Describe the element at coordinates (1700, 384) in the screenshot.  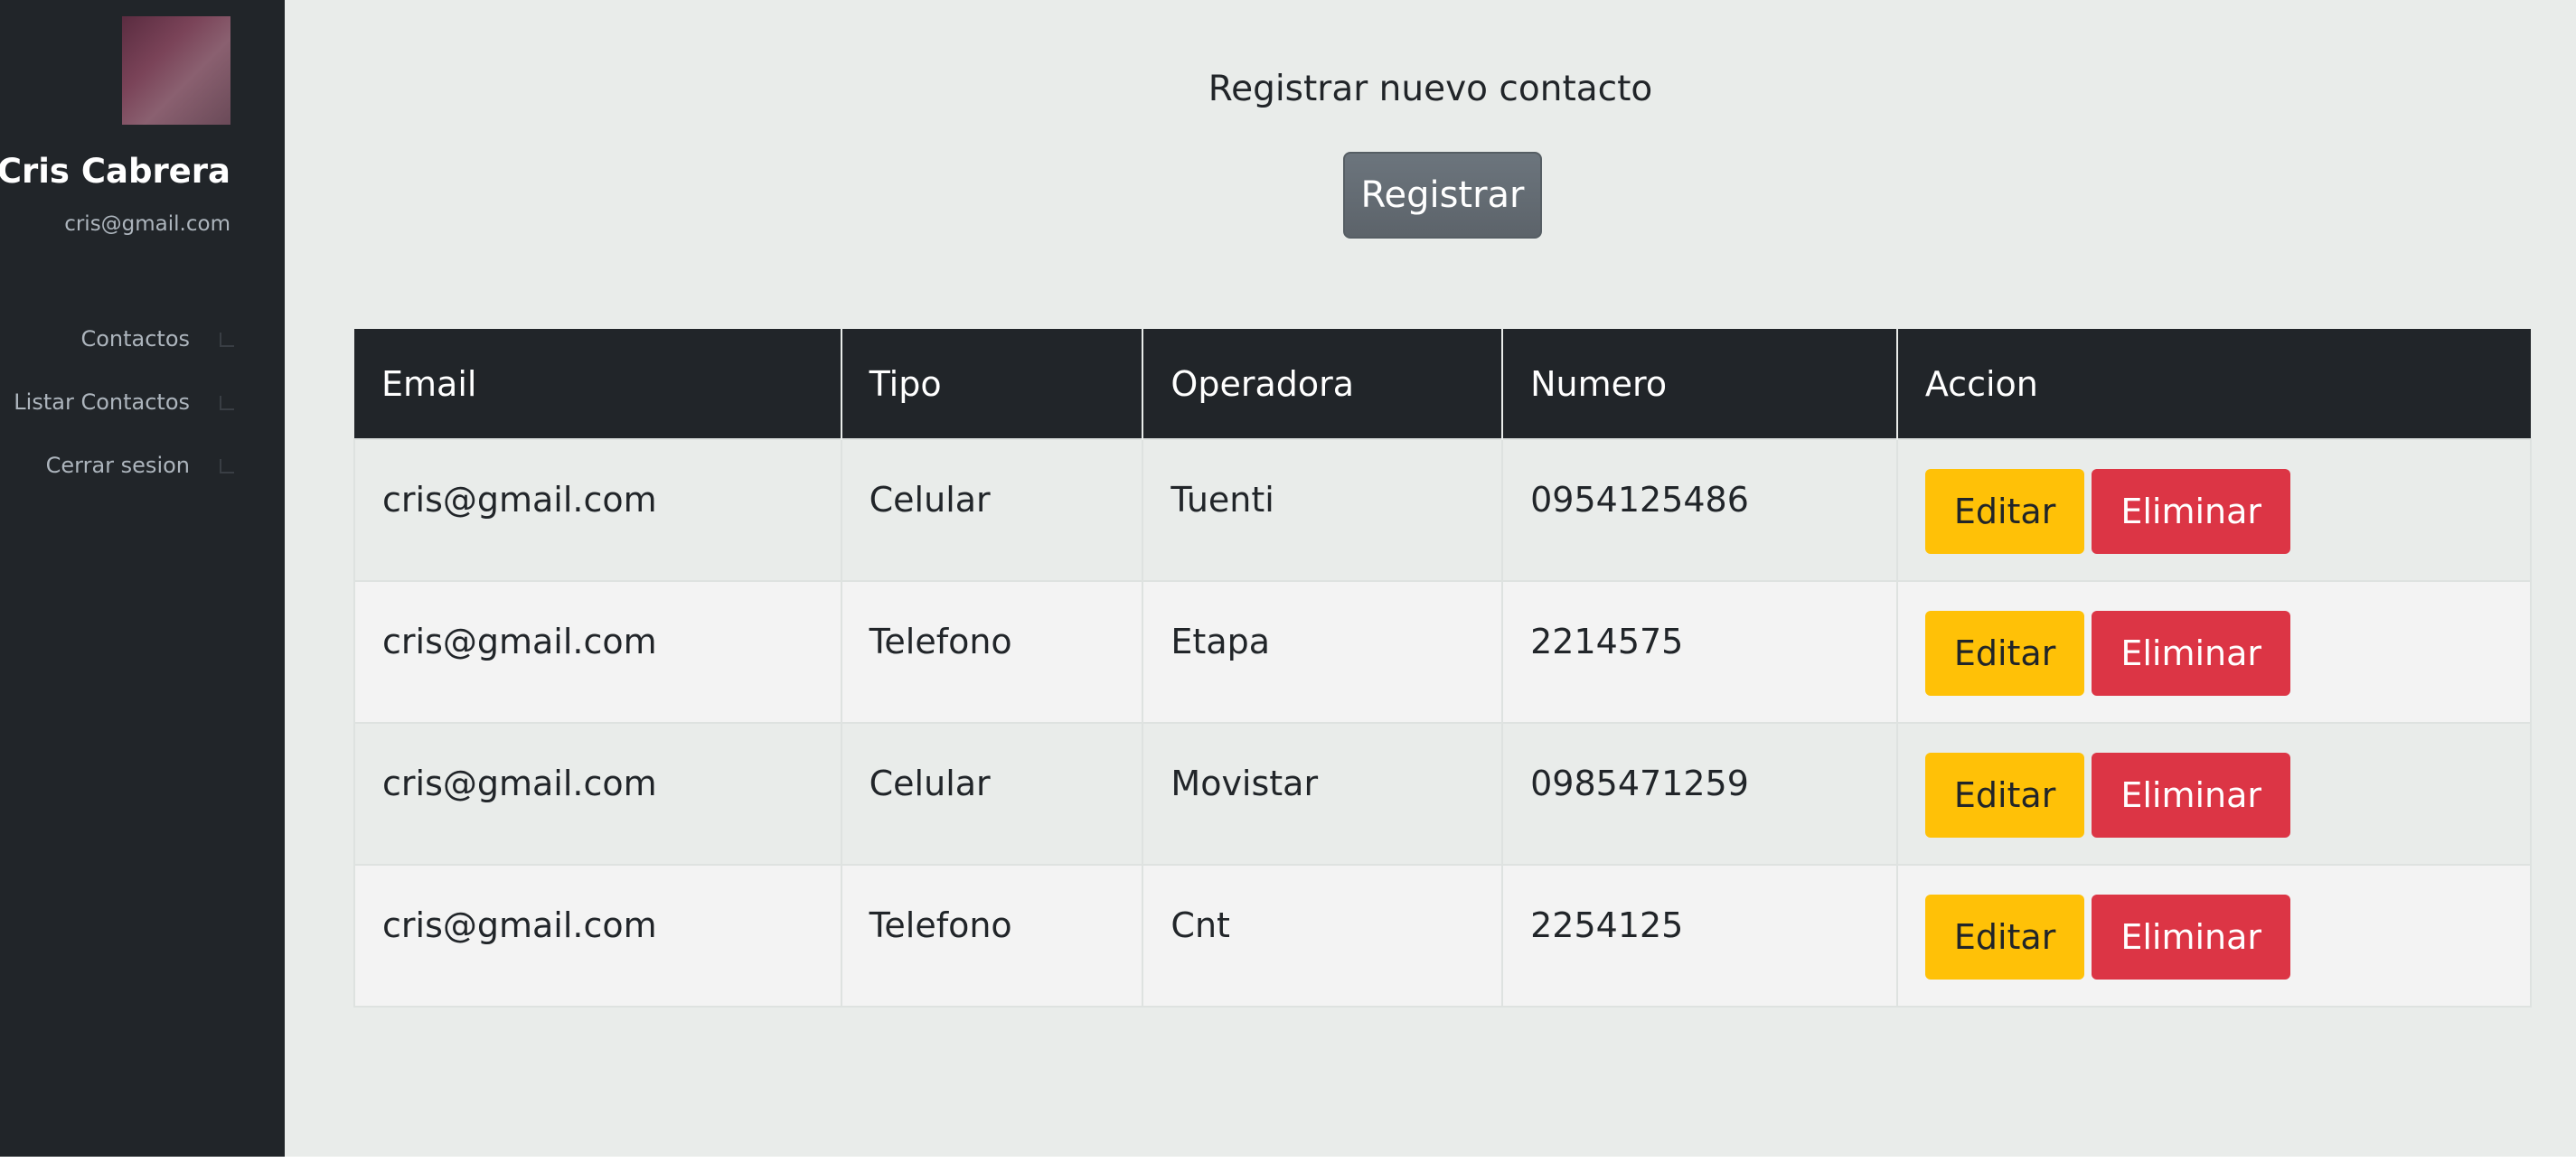
I see `column-header-numero: Numero` at that location.